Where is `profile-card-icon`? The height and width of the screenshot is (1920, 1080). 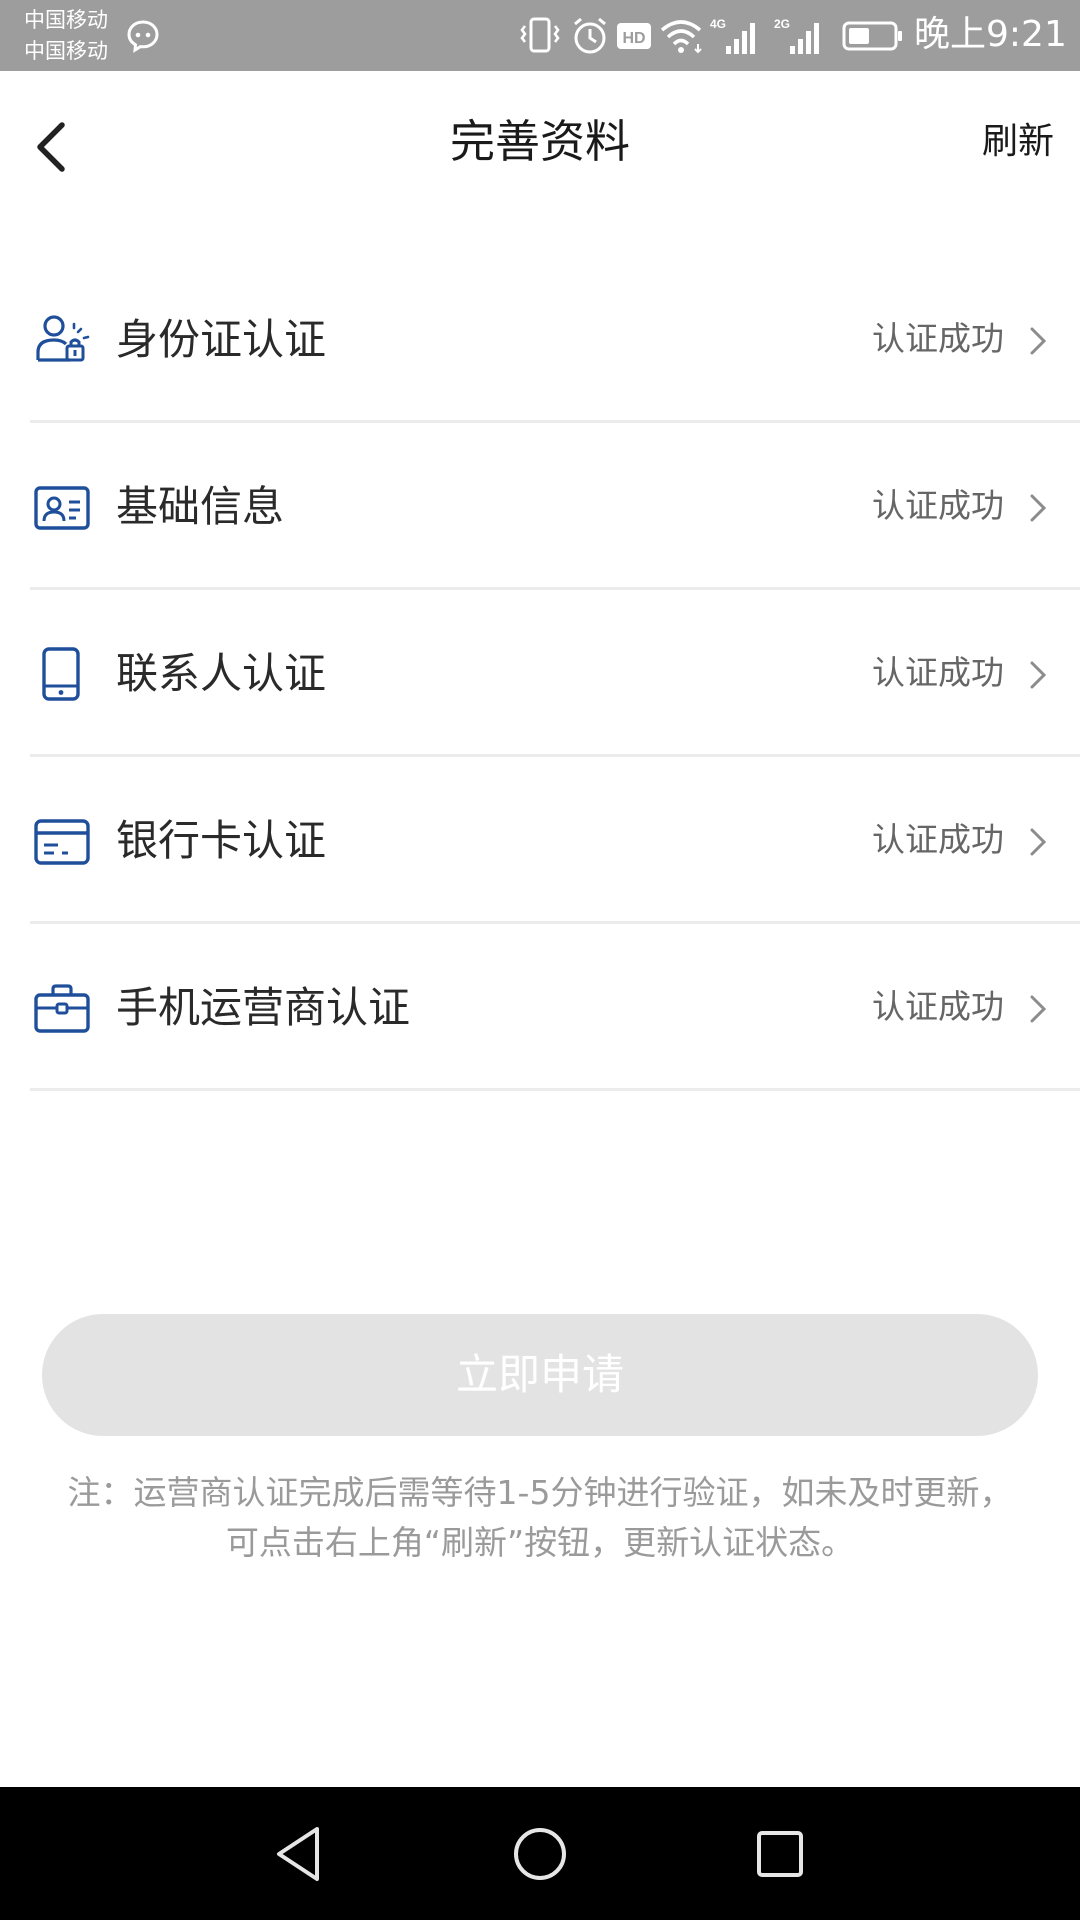 profile-card-icon is located at coordinates (62, 508).